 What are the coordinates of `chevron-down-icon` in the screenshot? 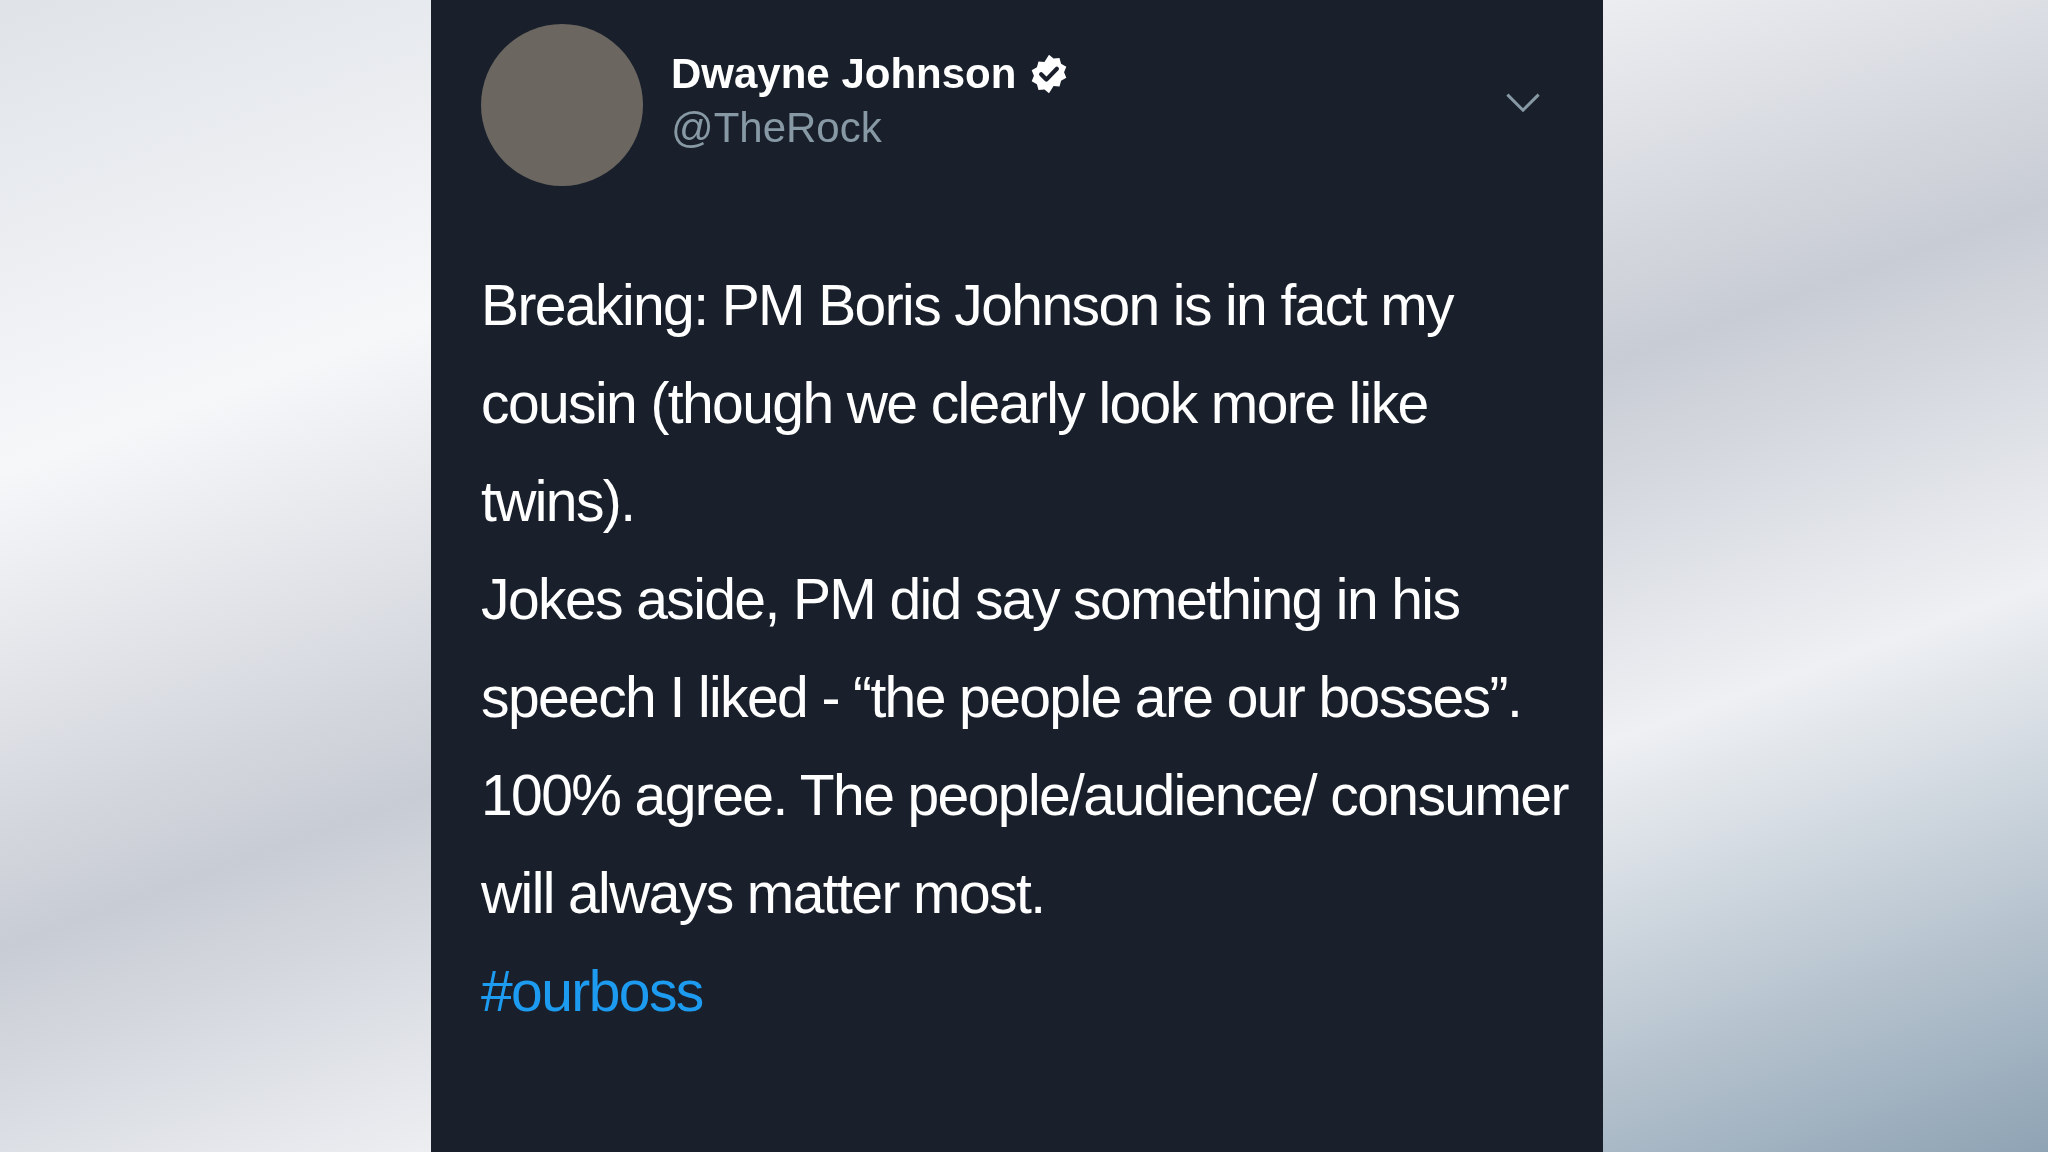 It's located at (1523, 103).